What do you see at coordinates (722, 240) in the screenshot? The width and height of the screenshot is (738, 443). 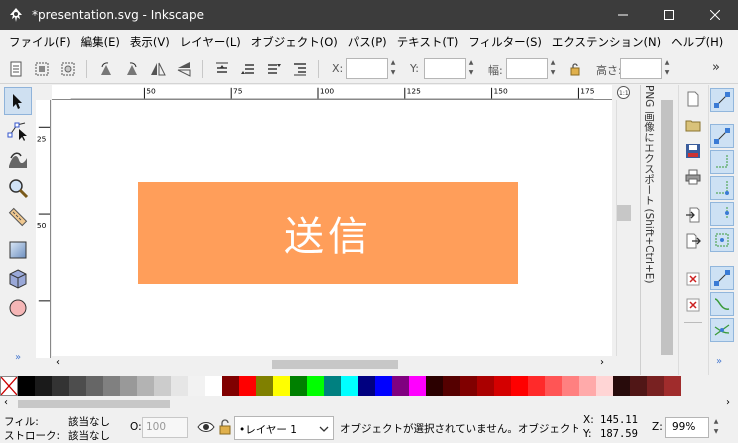 I see `snap-bbox-center-button` at bounding box center [722, 240].